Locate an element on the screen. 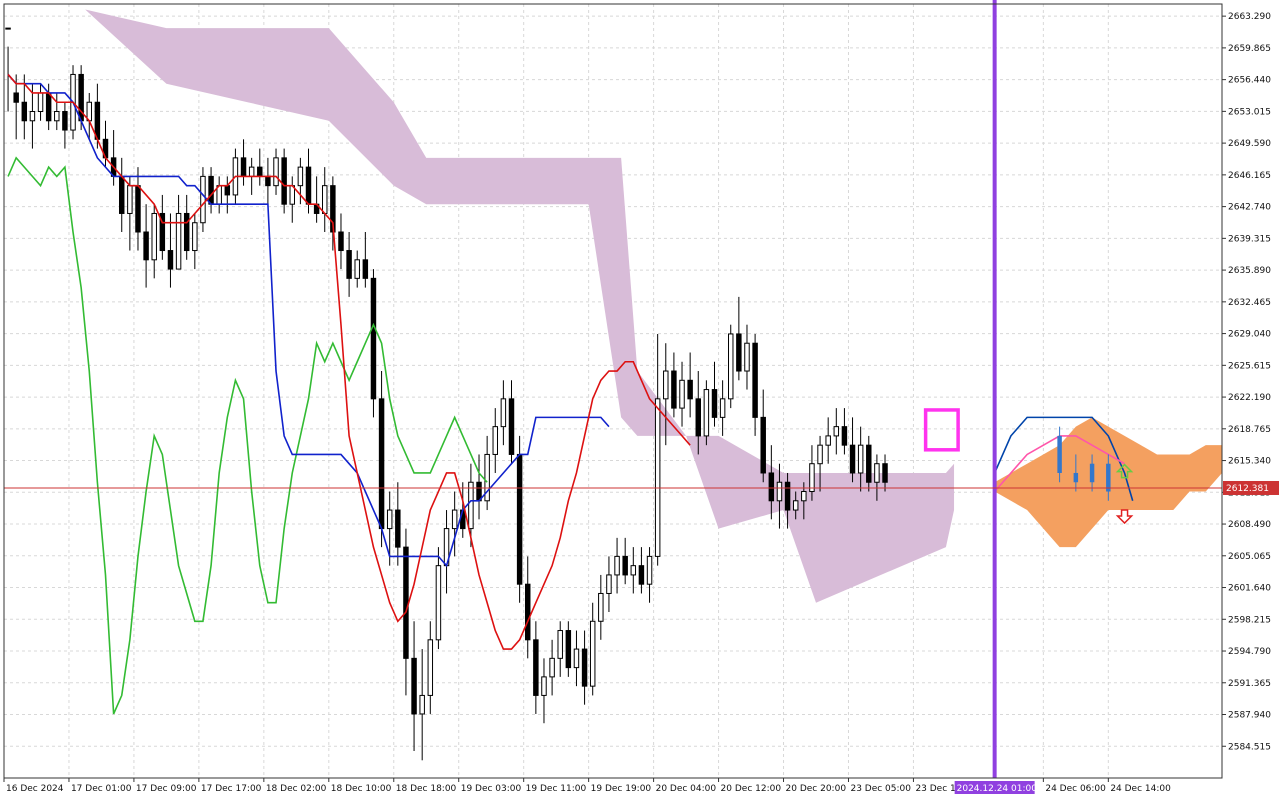  y-tick-label: 2605.065 is located at coordinates (1249, 557).